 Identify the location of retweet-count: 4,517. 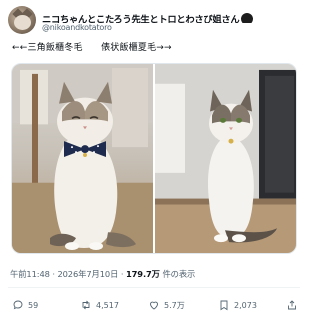
(107, 305).